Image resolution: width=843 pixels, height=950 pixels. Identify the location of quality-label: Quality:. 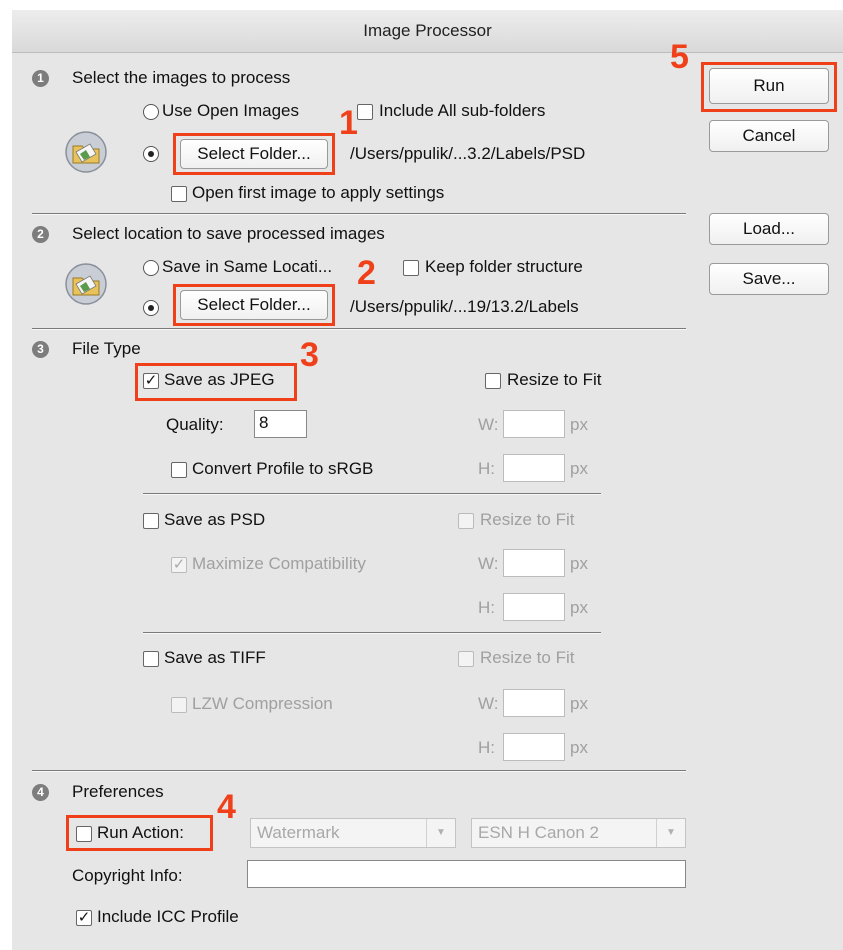
(195, 424).